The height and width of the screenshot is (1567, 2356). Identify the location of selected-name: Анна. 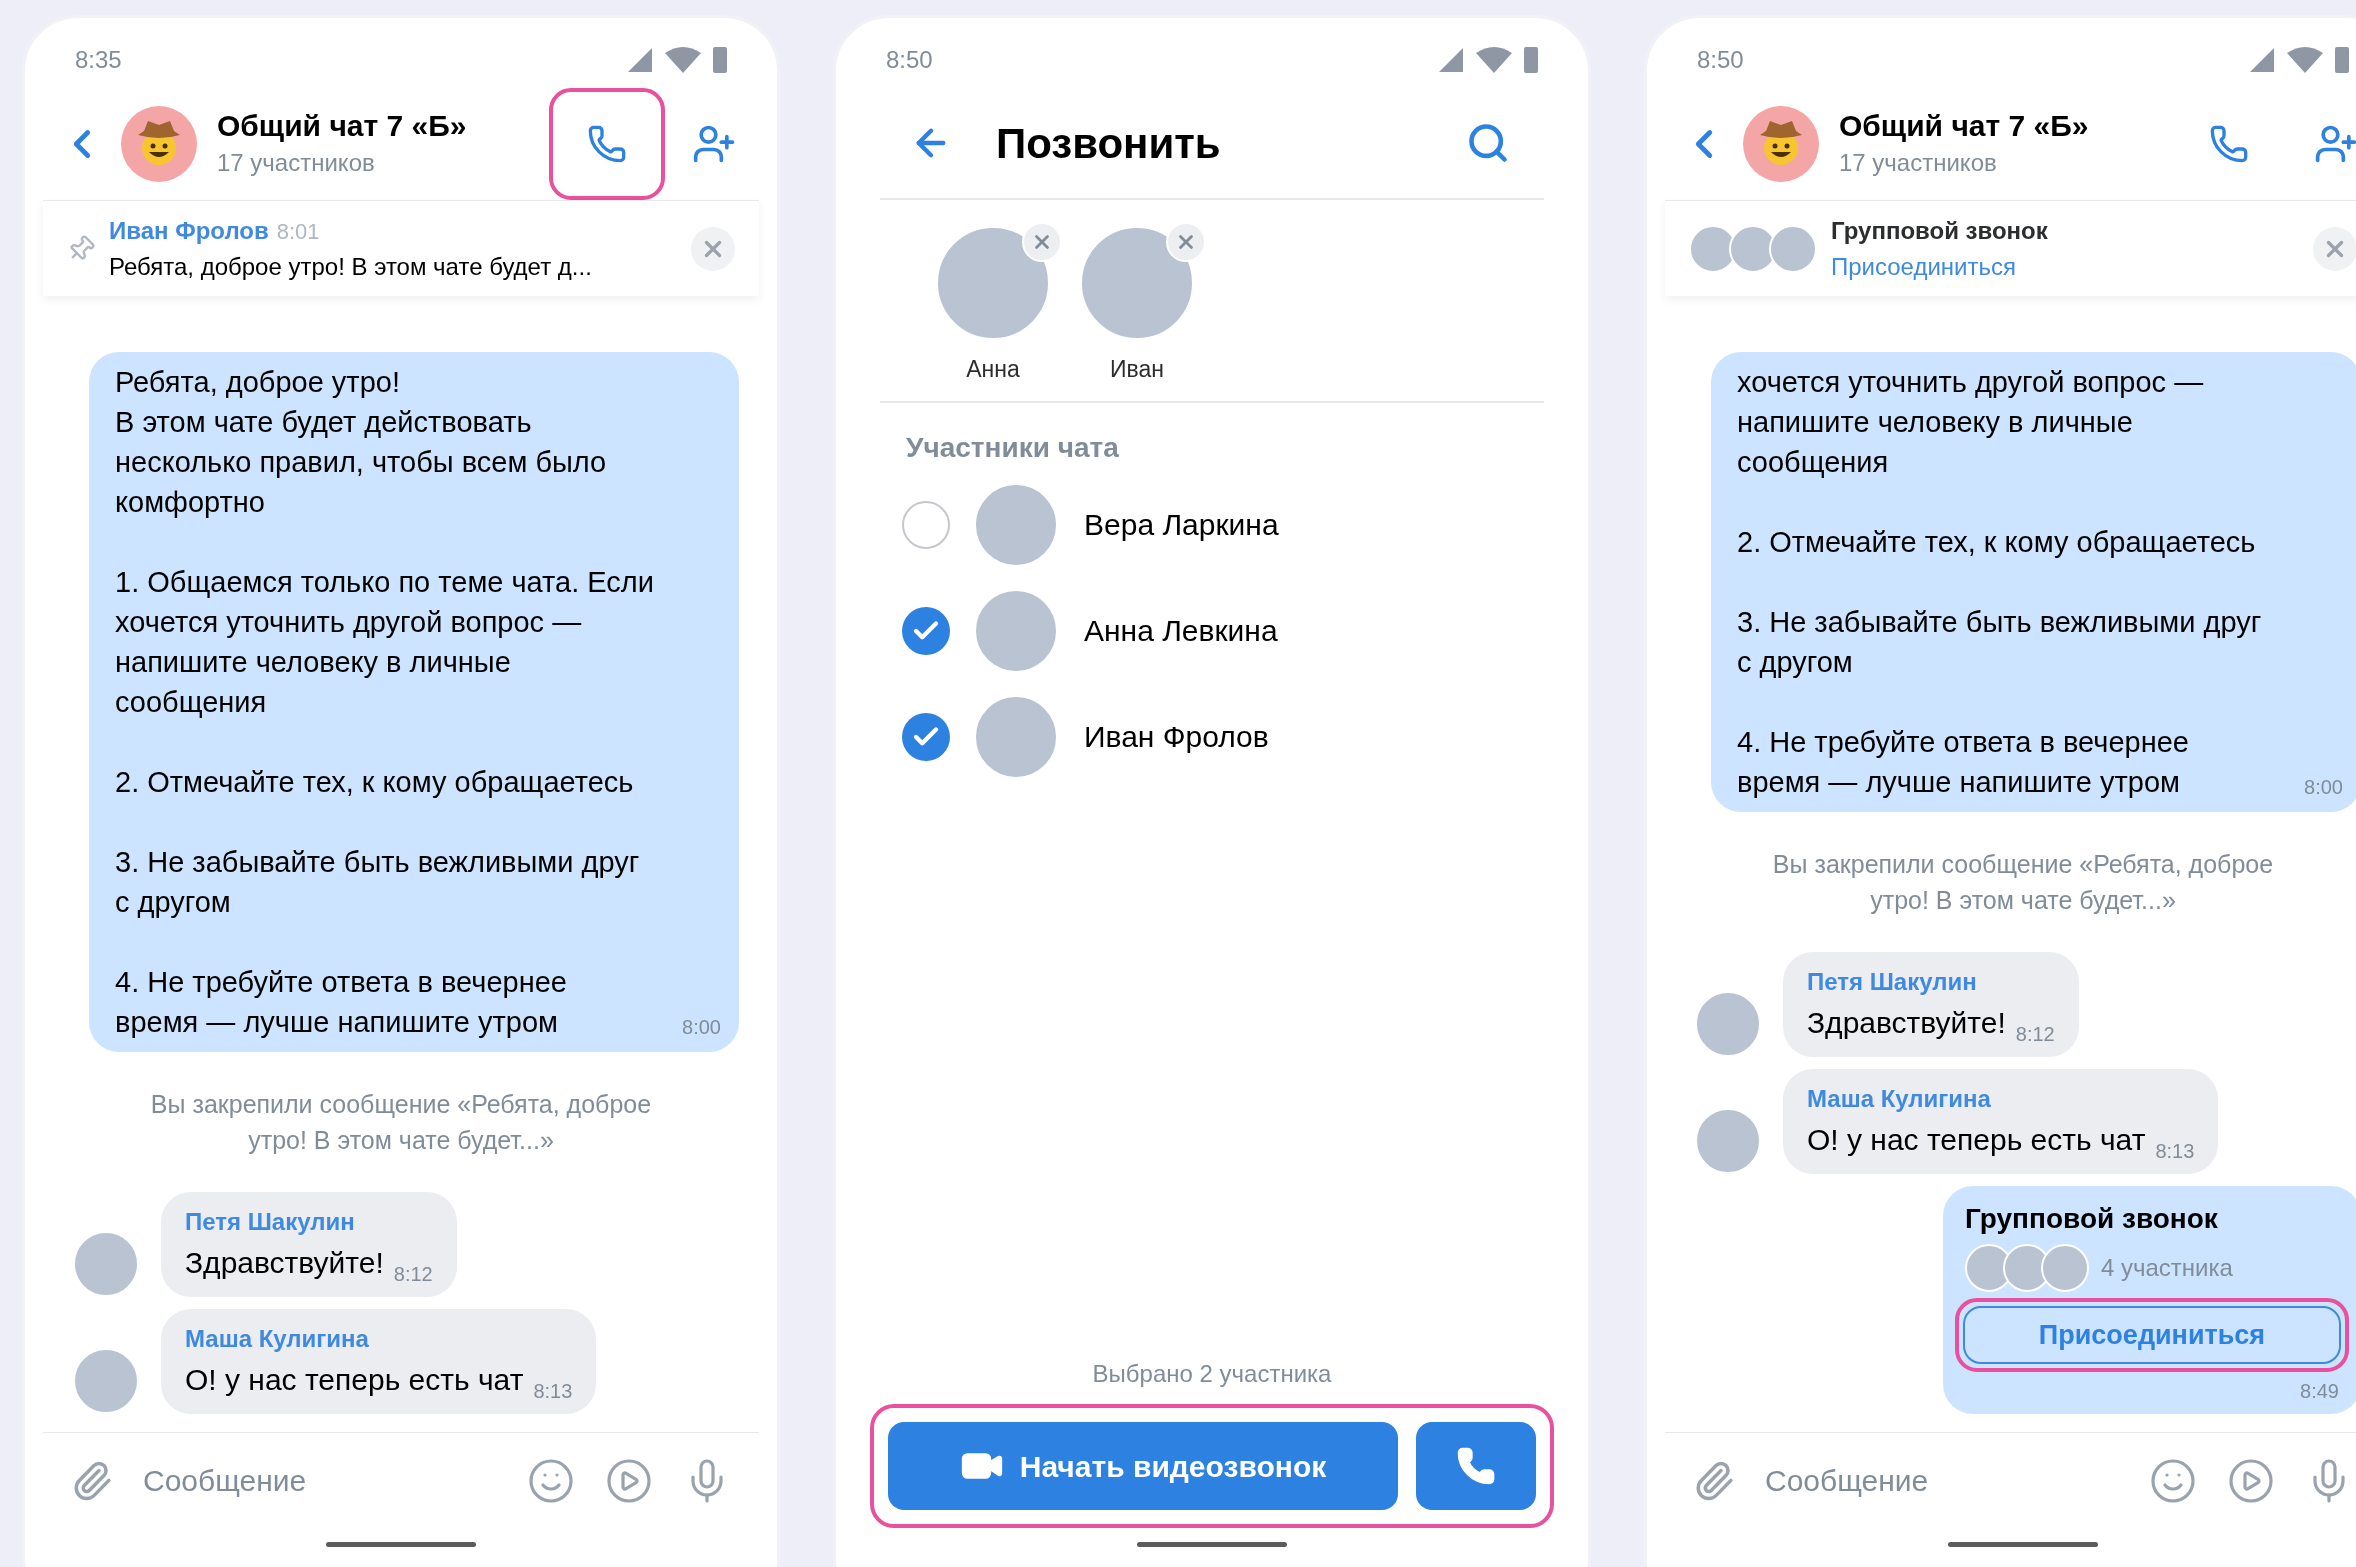
(993, 369).